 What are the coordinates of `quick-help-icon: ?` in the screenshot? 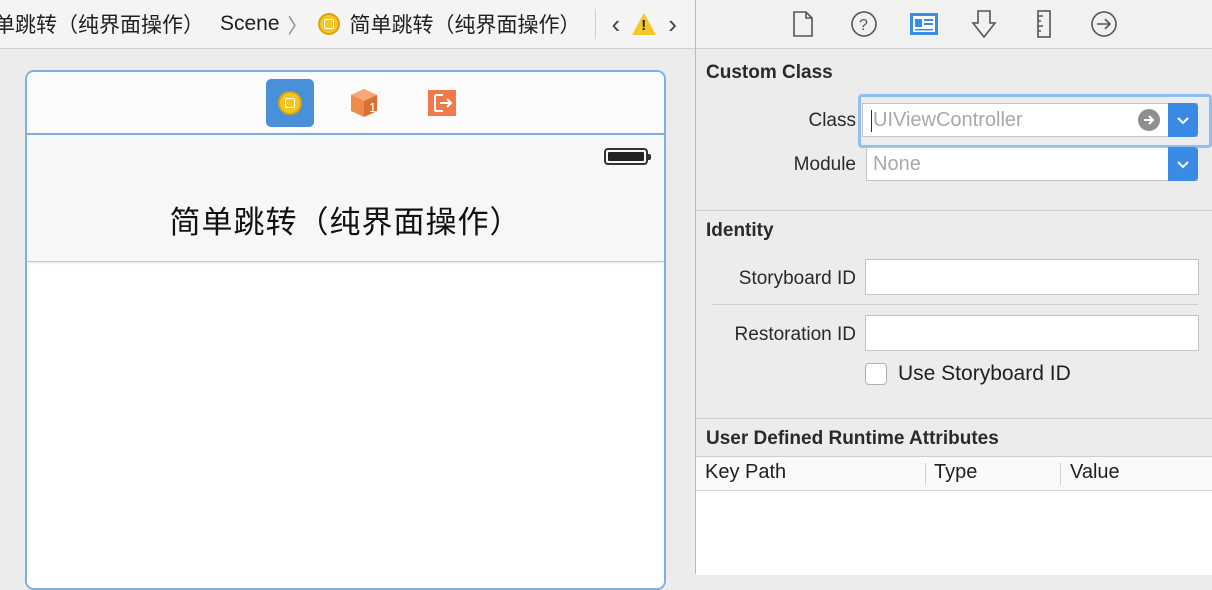 It's located at (864, 24).